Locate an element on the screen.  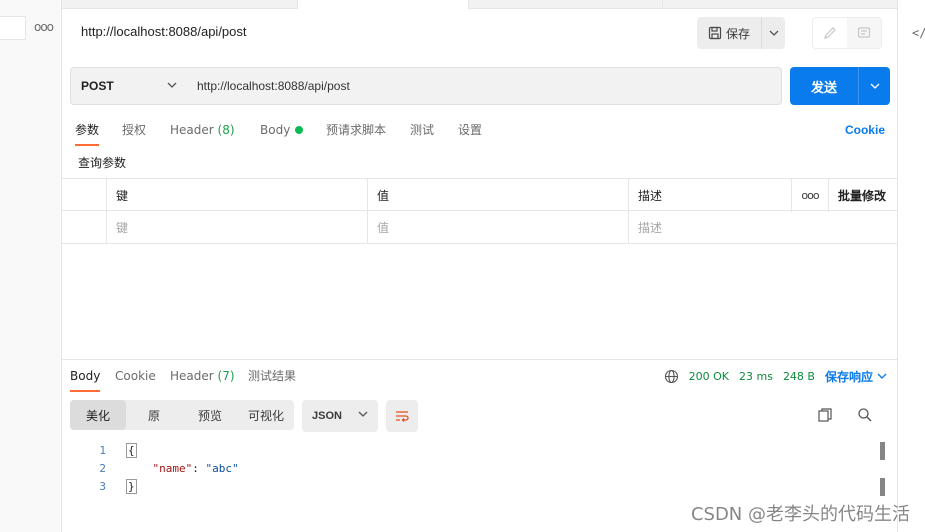
response-tab-headers: Header (7) is located at coordinates (202, 379).